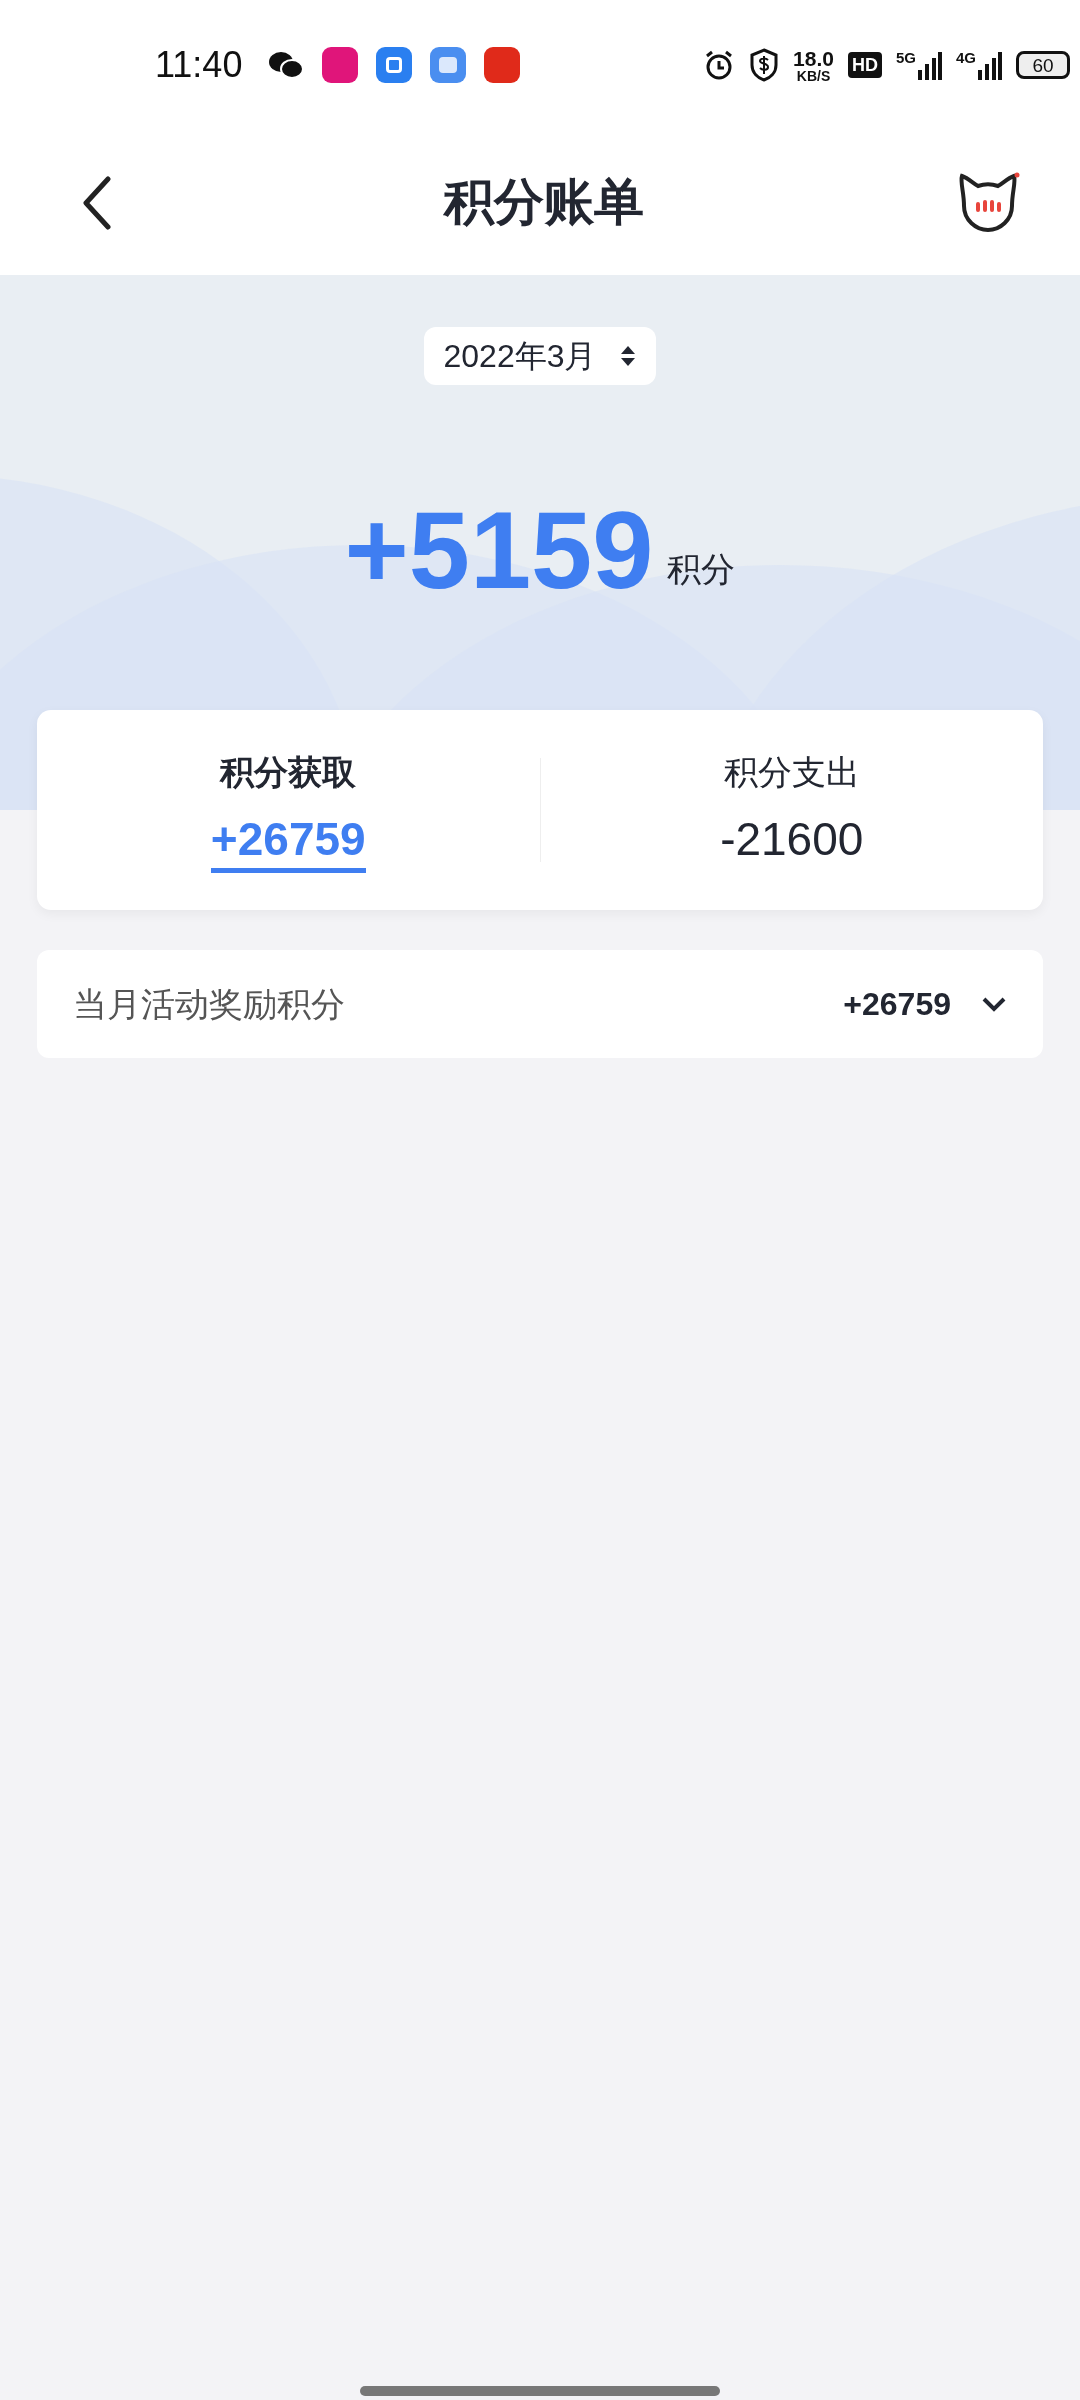 This screenshot has height=2400, width=1080. I want to click on month-picker: 2022年3月, so click(540, 356).